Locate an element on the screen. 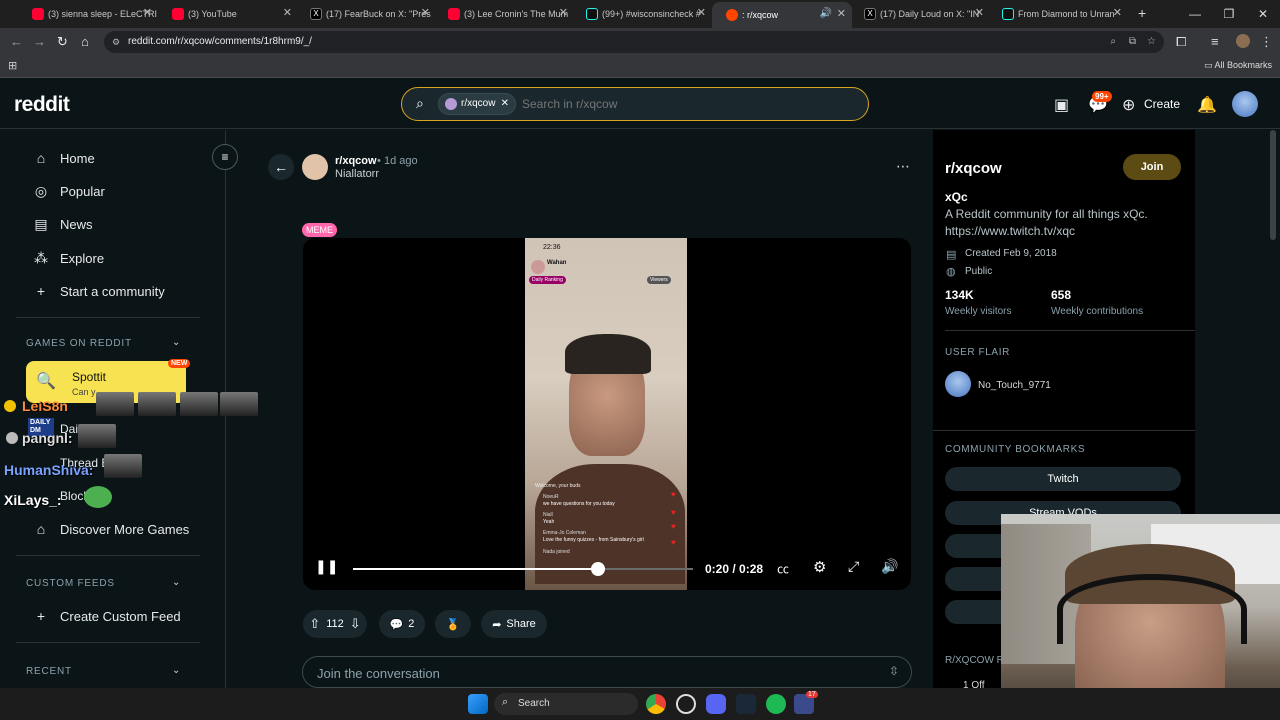 The width and height of the screenshot is (1280, 720). all-bookmarks: ▭ All Bookmarks is located at coordinates (1238, 65).